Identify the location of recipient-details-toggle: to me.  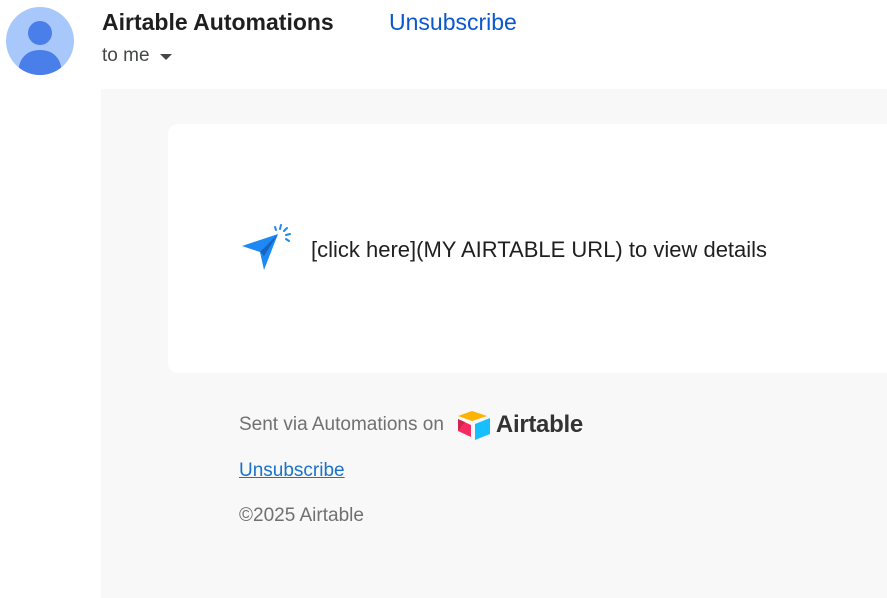
(137, 56).